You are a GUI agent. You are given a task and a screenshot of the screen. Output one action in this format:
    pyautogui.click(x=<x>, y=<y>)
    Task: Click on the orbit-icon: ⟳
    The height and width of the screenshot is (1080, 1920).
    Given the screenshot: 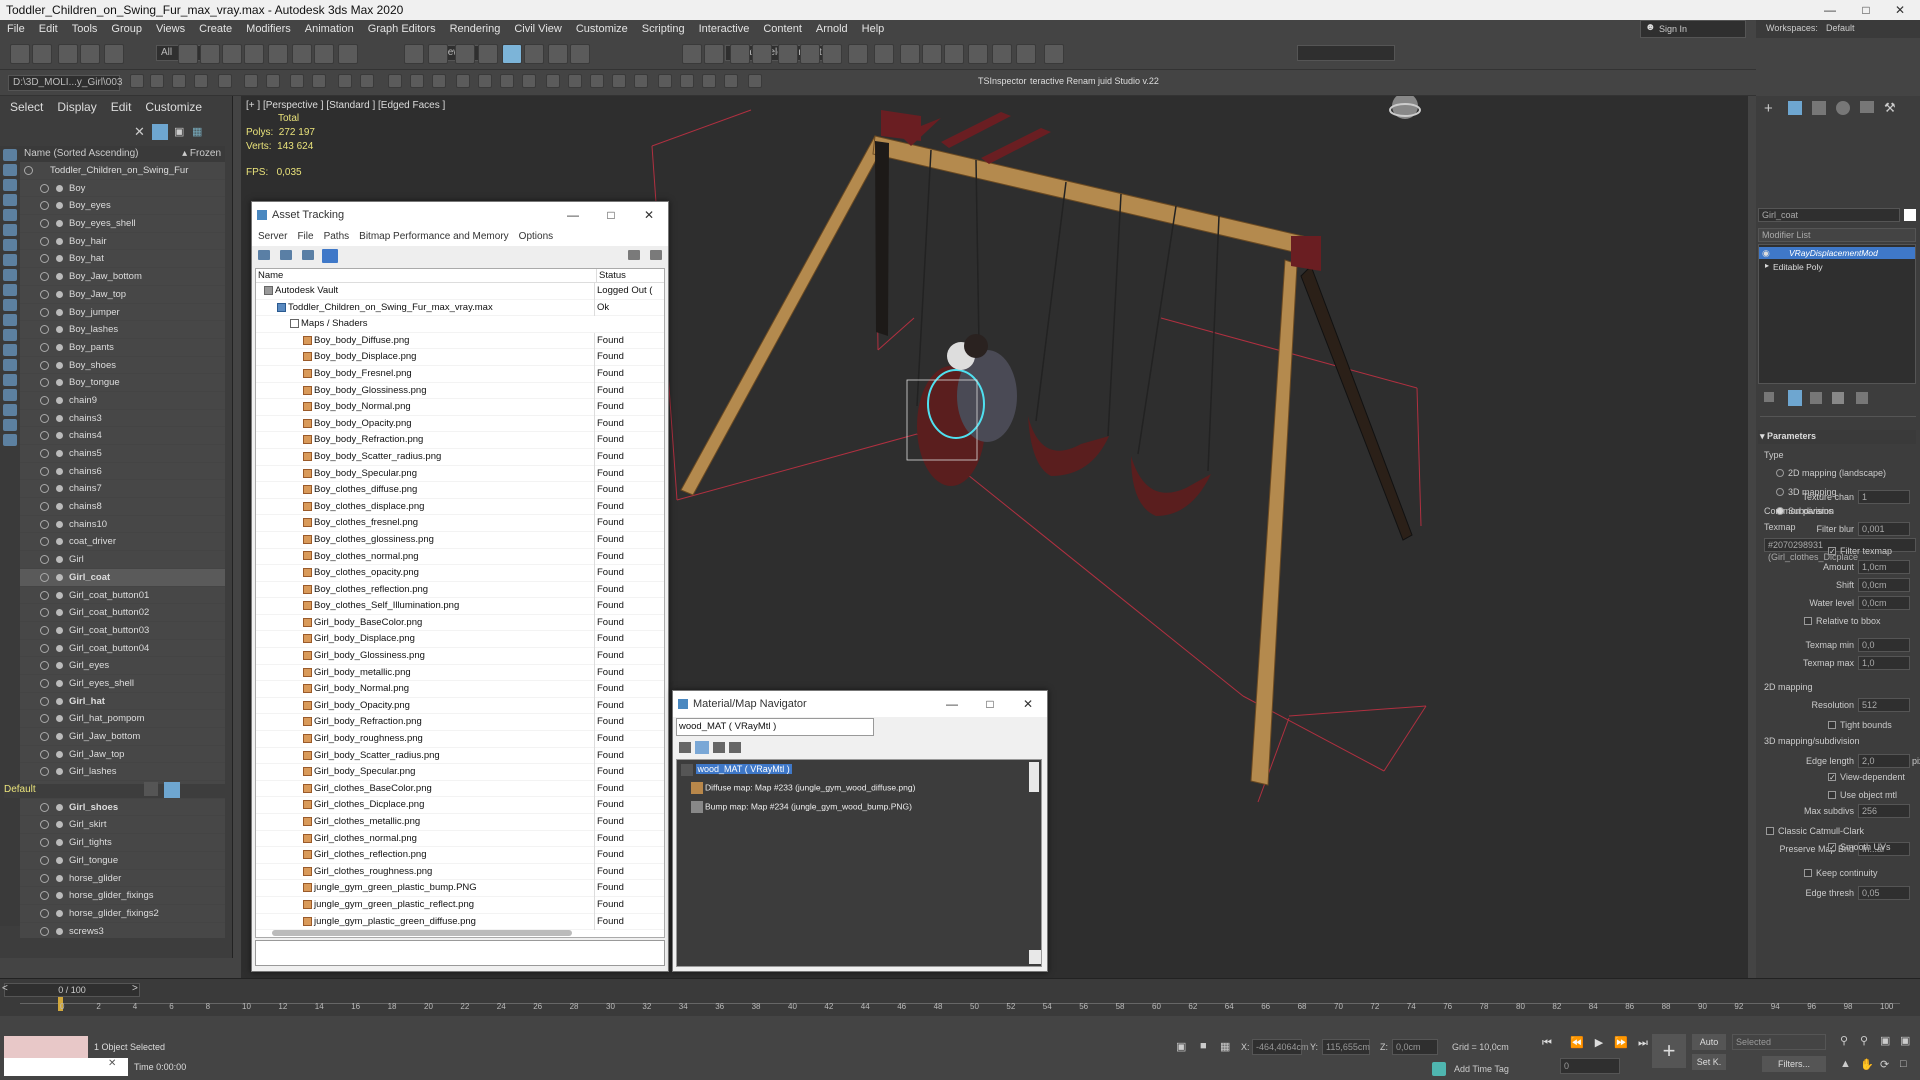 What is the action you would take?
    pyautogui.click(x=1884, y=1064)
    